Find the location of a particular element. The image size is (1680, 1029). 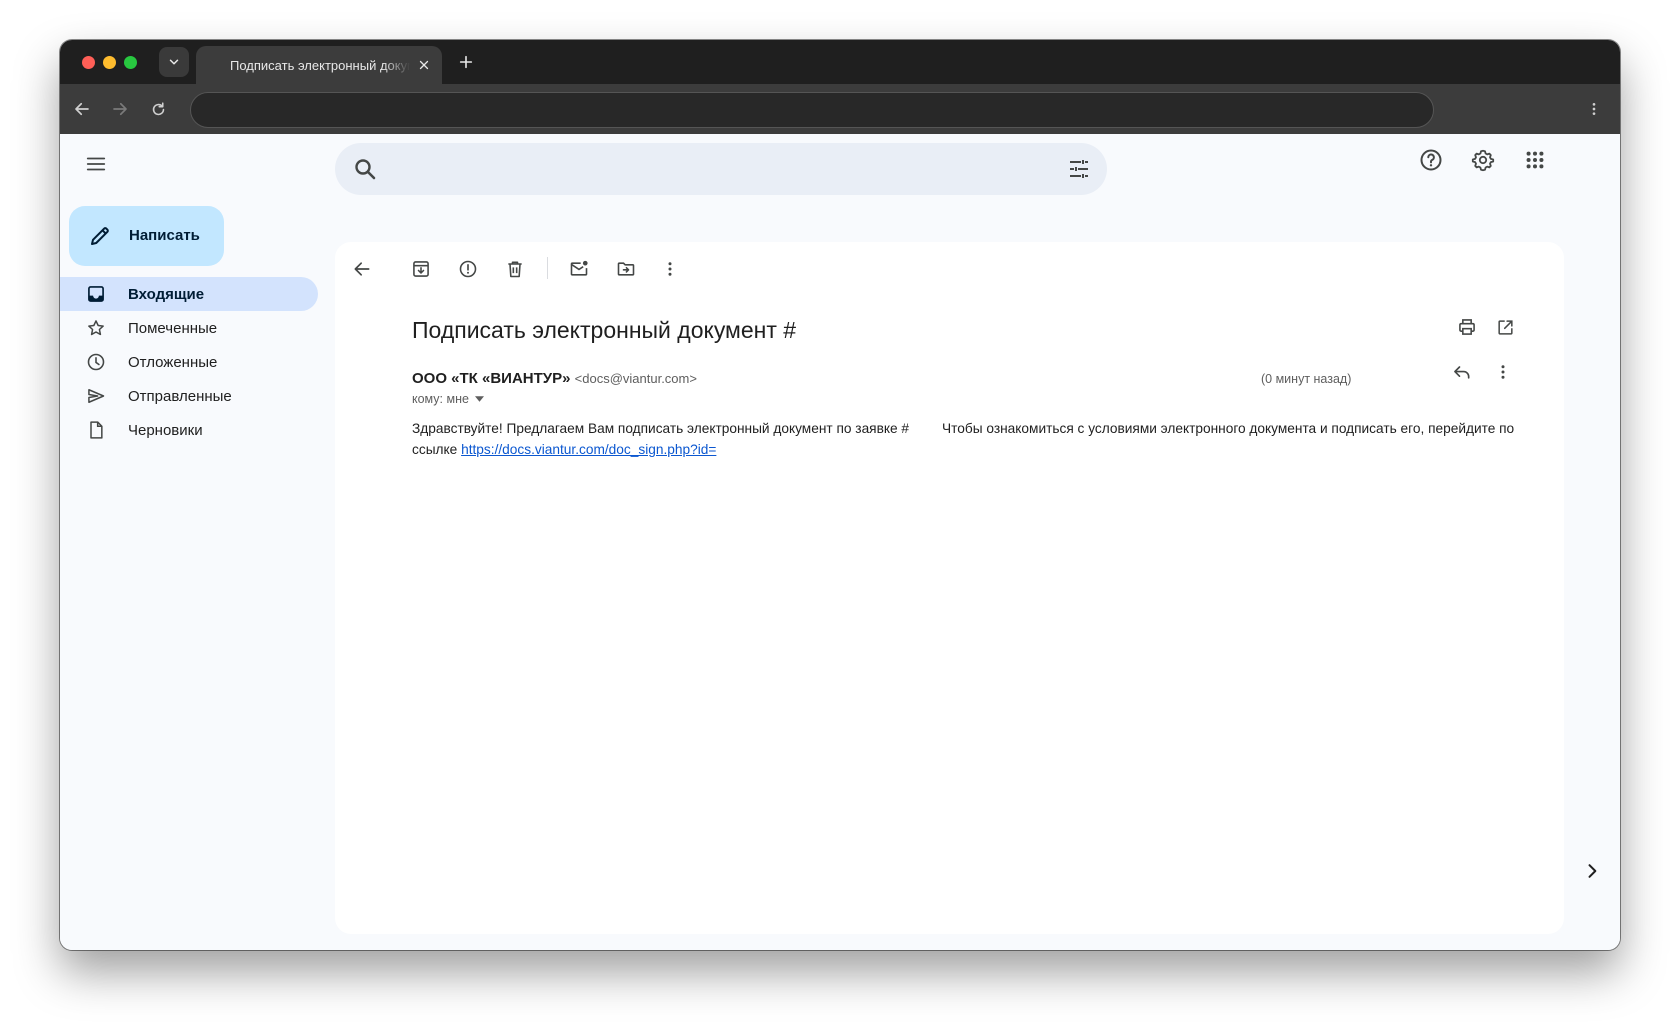

move-to-button is located at coordinates (626, 269).